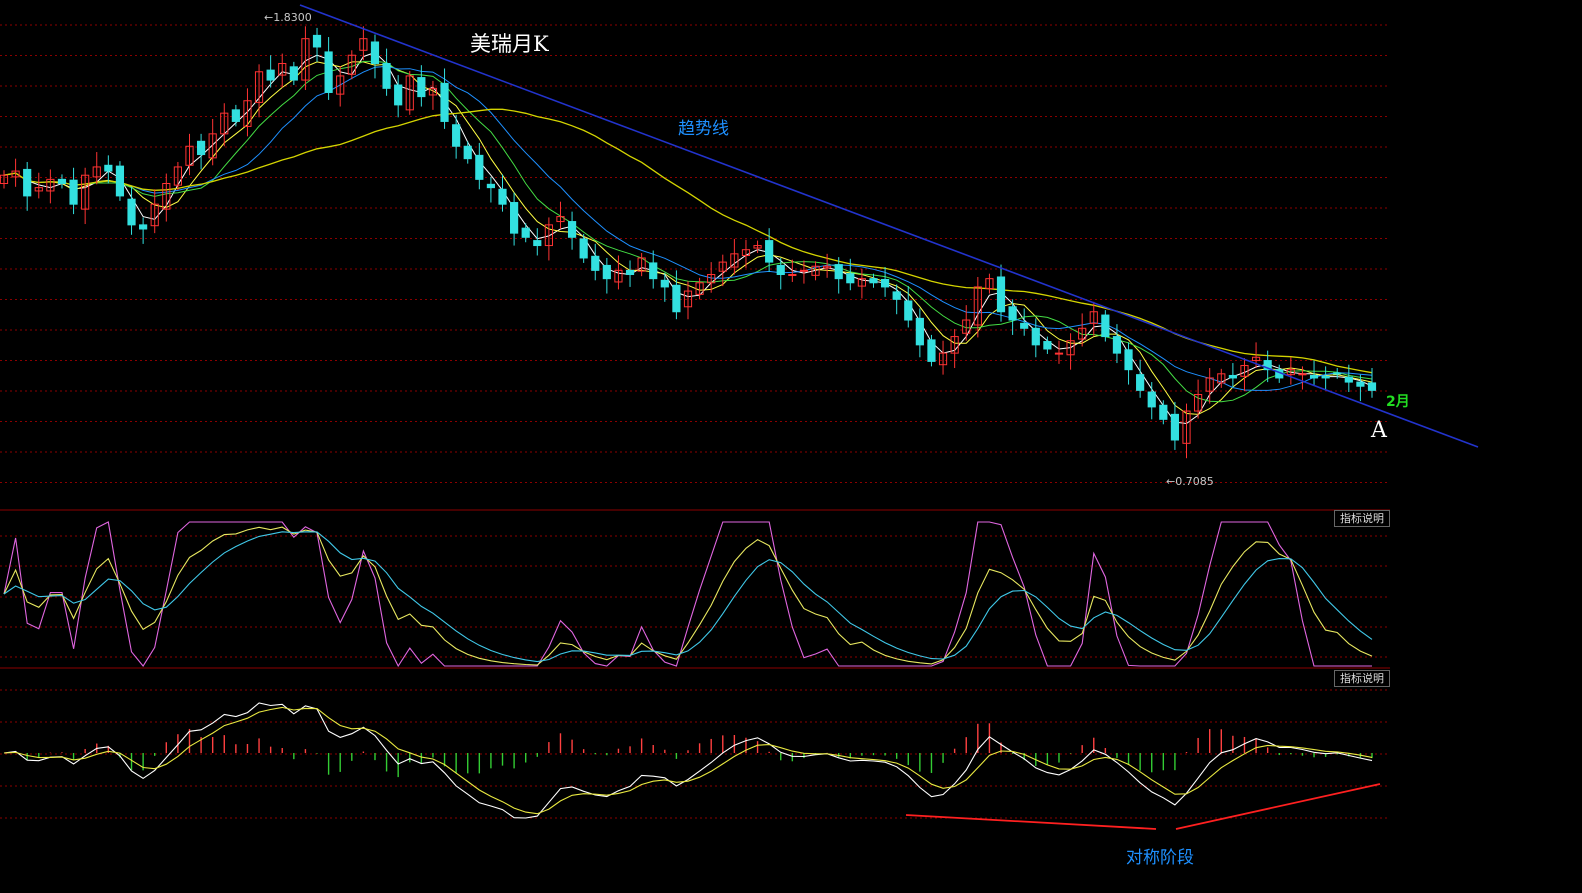 Image resolution: width=1582 pixels, height=893 pixels. I want to click on macd-dea-line, so click(688, 760).